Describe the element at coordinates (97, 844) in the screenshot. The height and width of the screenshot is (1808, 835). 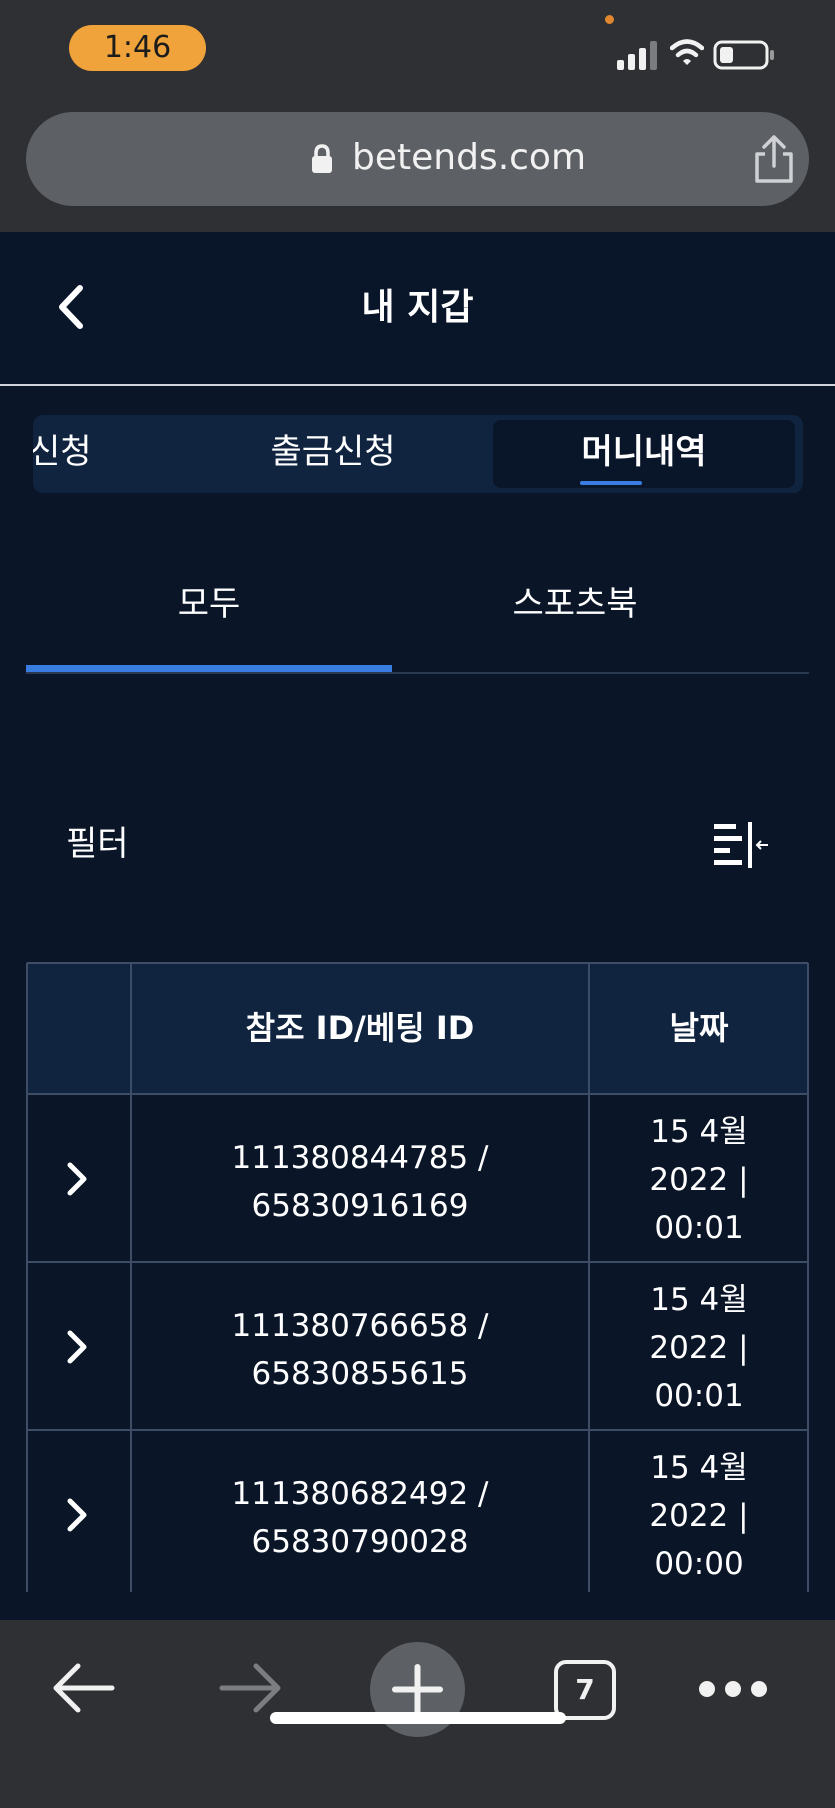
I see `filter-label: 필터` at that location.